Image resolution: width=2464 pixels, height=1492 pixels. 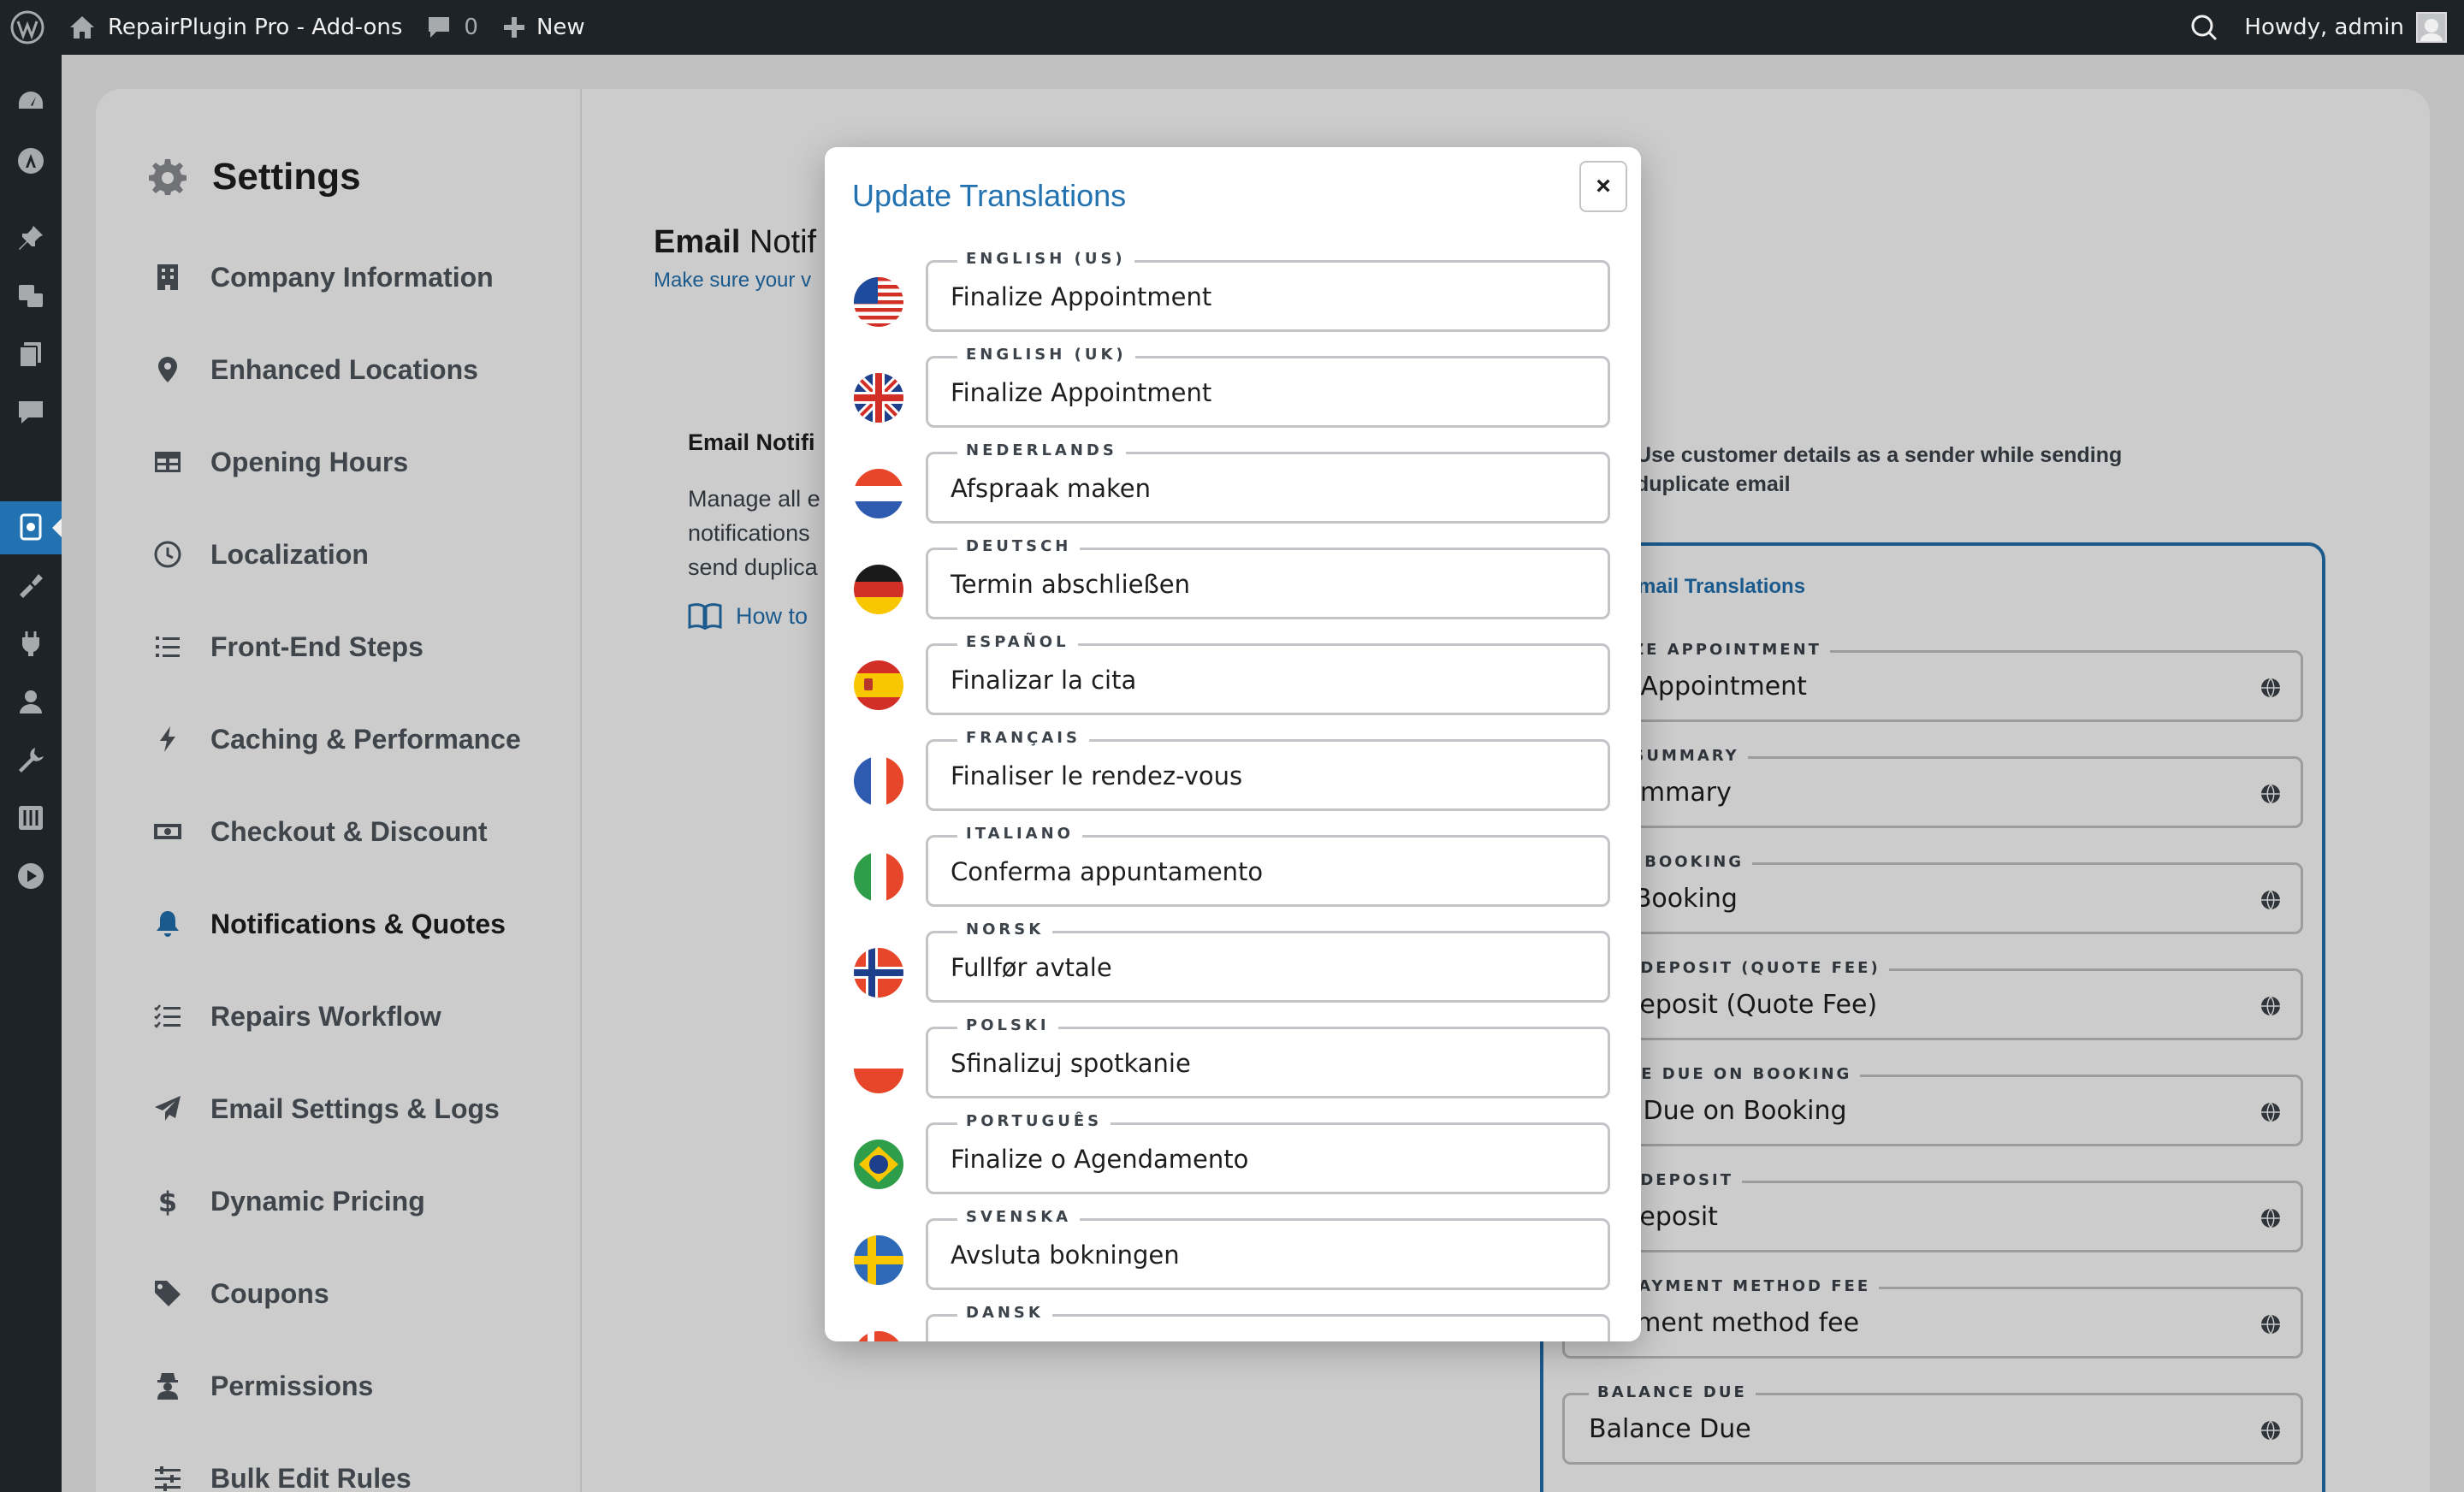 I want to click on language-field: ENGLISH (UK), so click(x=1268, y=387).